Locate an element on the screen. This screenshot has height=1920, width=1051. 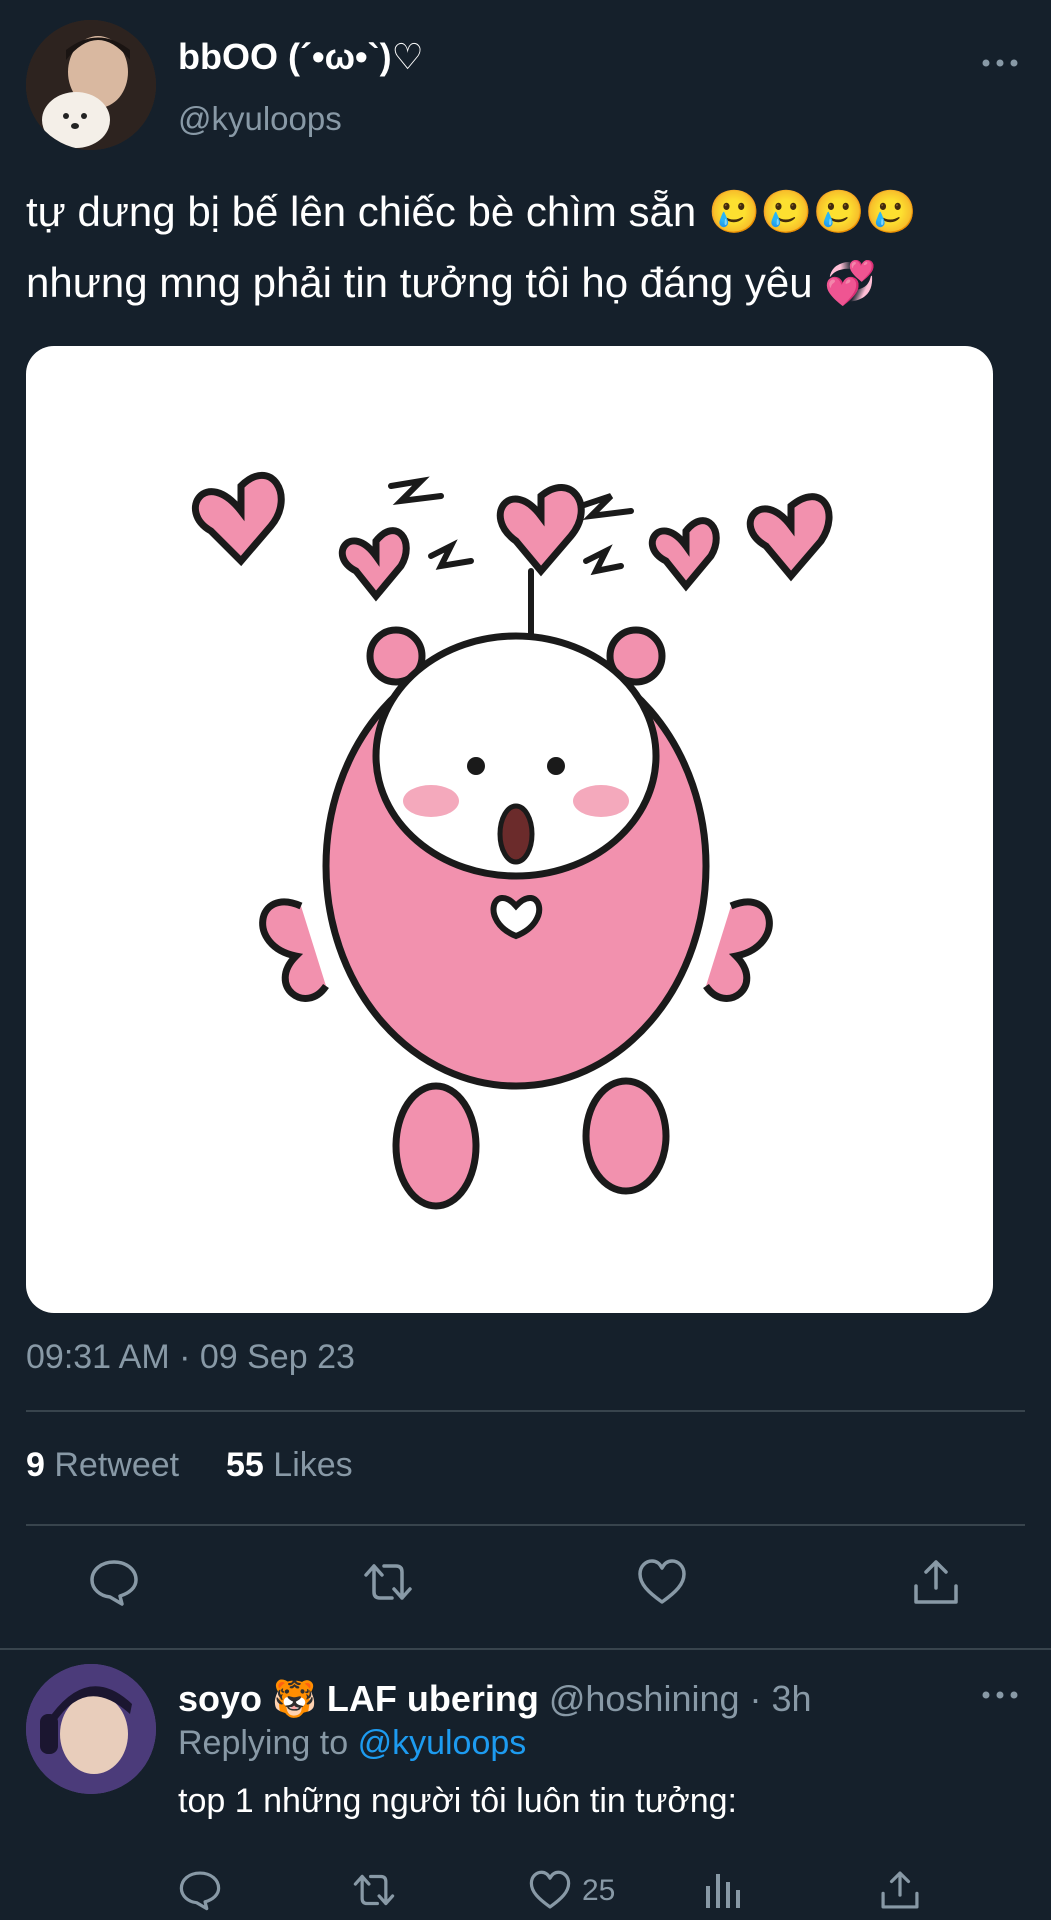
reply-handle-time: @hoshining · 3h is located at coordinates (680, 1698).